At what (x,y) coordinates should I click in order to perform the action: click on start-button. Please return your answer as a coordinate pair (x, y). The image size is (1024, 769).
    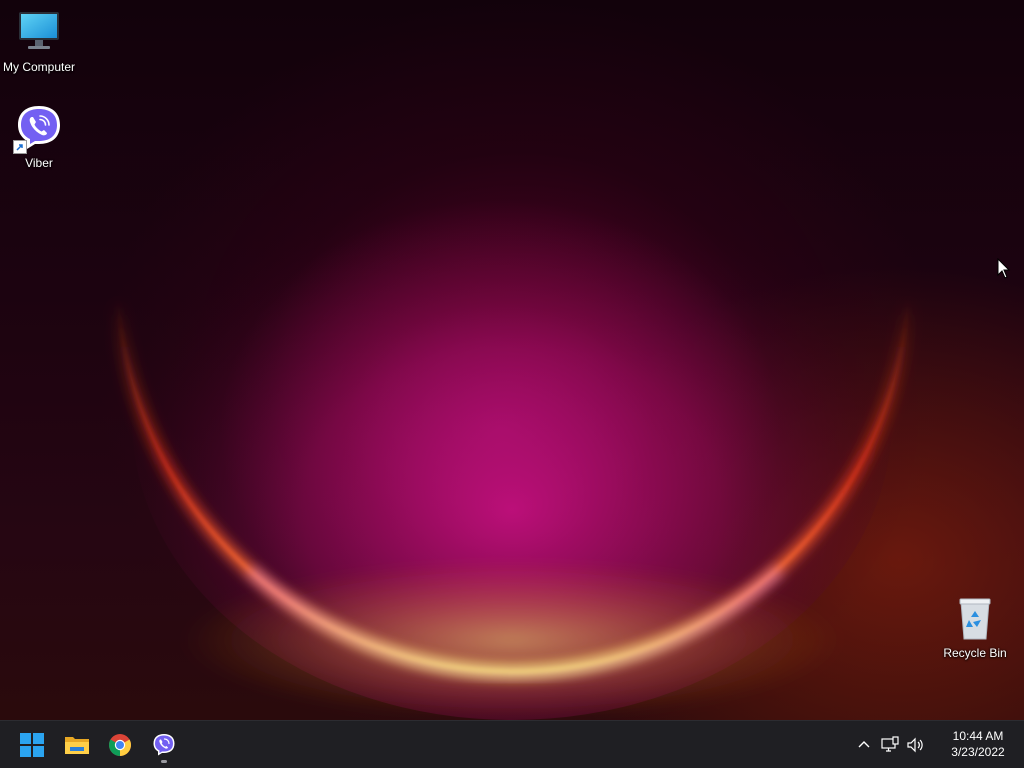
    Looking at the image, I should click on (32, 745).